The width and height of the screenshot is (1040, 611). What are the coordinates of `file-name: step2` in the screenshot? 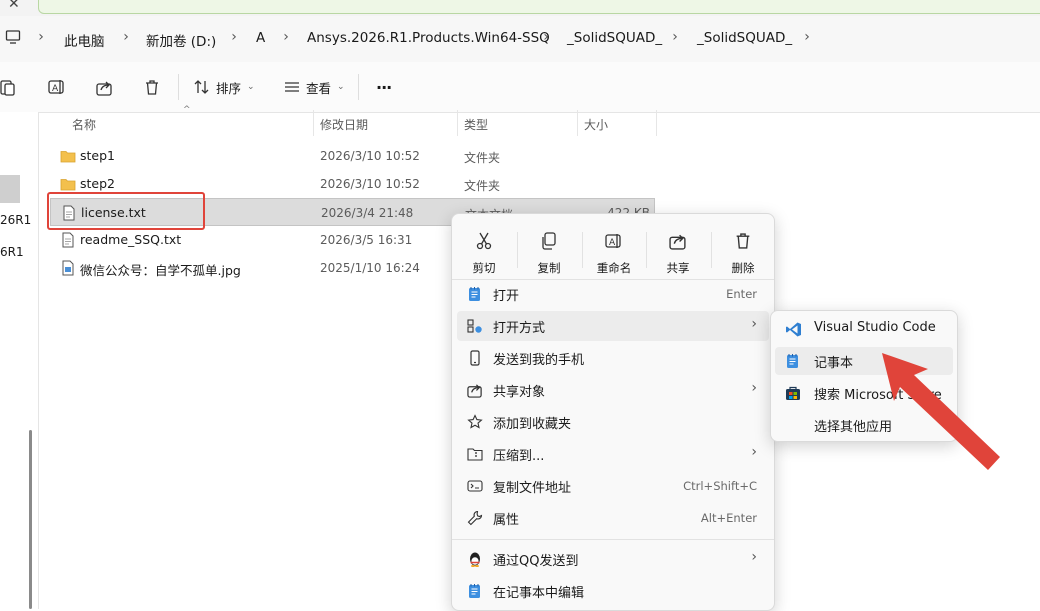 It's located at (97, 183).